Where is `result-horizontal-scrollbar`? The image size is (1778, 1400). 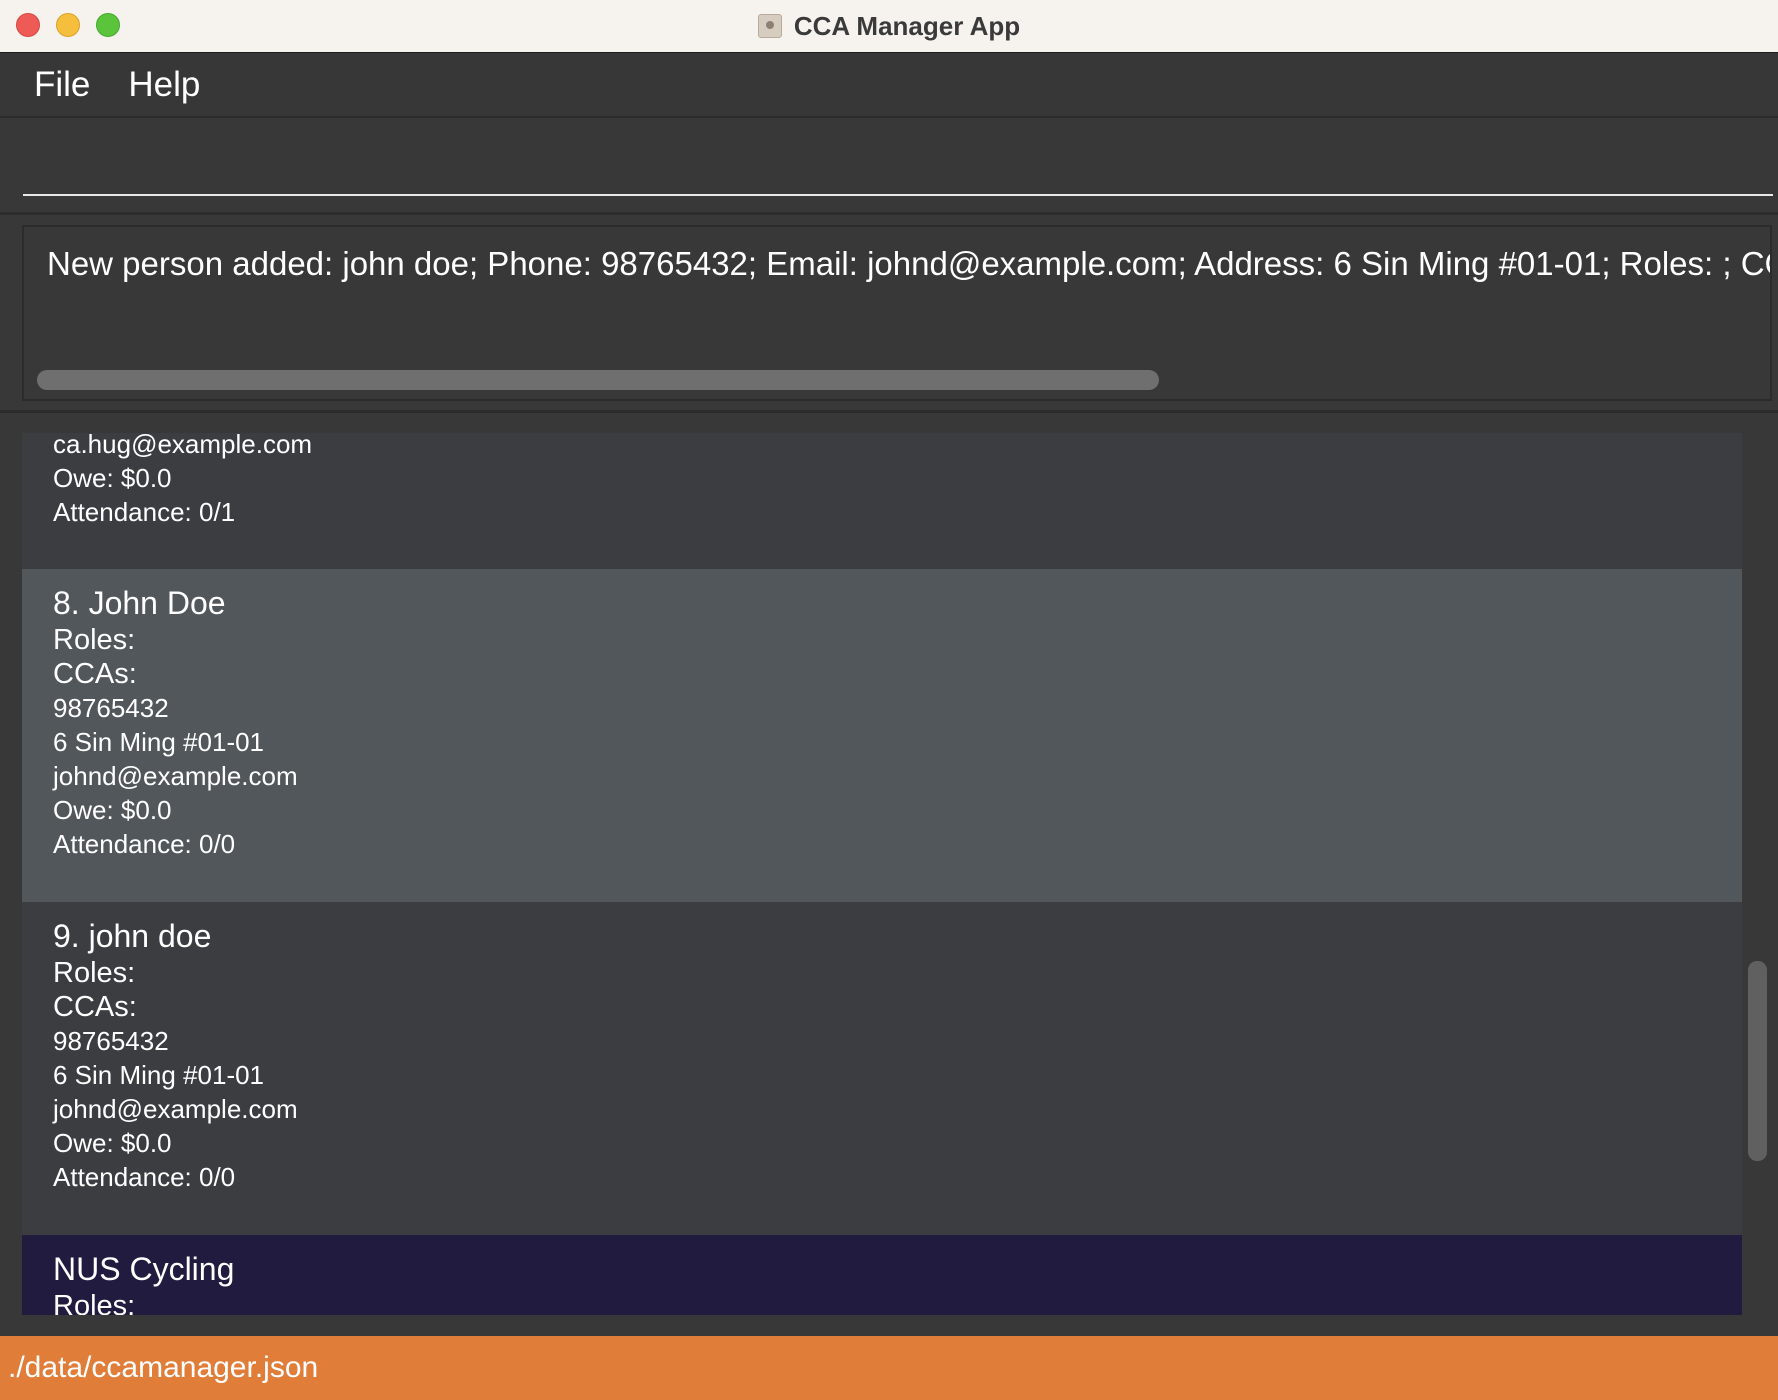
result-horizontal-scrollbar is located at coordinates (598, 380).